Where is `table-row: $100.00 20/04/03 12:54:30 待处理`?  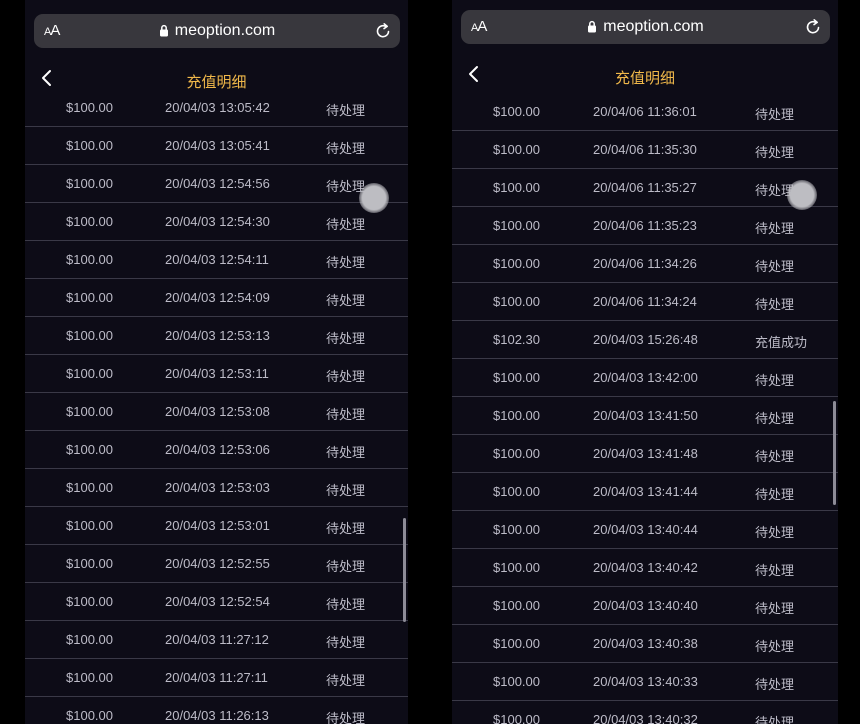 table-row: $100.00 20/04/03 12:54:30 待处理 is located at coordinates (216, 222).